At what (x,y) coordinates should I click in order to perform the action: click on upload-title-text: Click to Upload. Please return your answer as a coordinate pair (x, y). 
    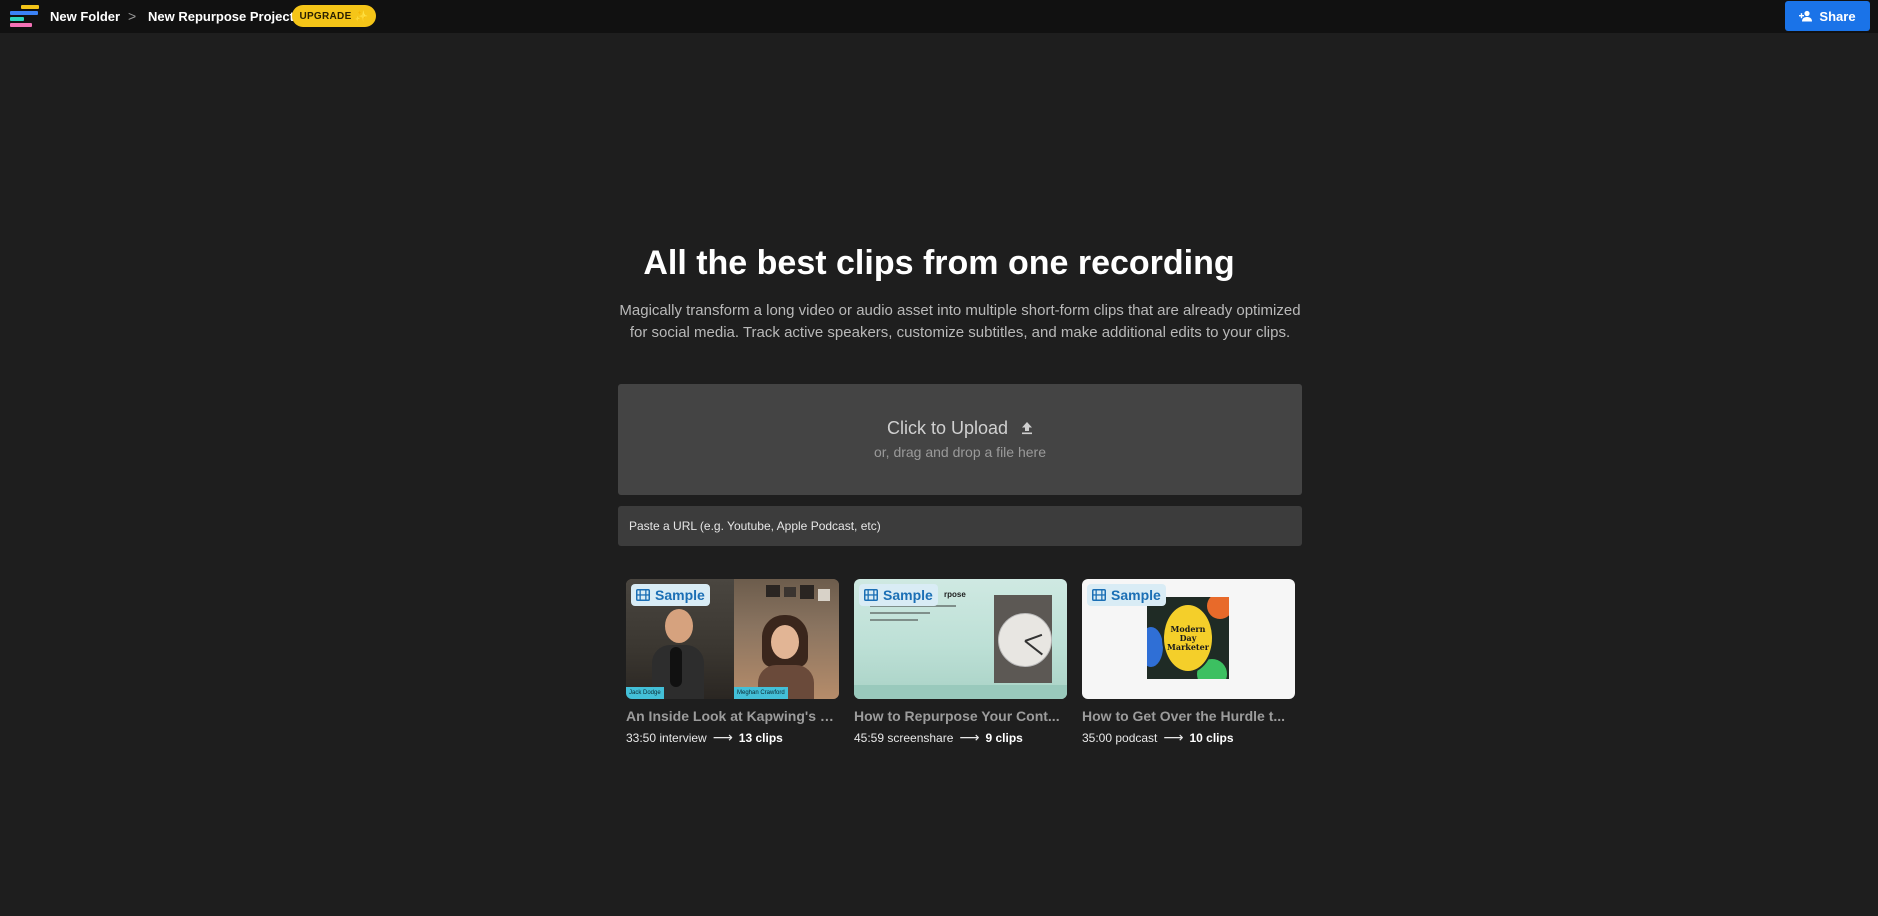
    Looking at the image, I should click on (947, 428).